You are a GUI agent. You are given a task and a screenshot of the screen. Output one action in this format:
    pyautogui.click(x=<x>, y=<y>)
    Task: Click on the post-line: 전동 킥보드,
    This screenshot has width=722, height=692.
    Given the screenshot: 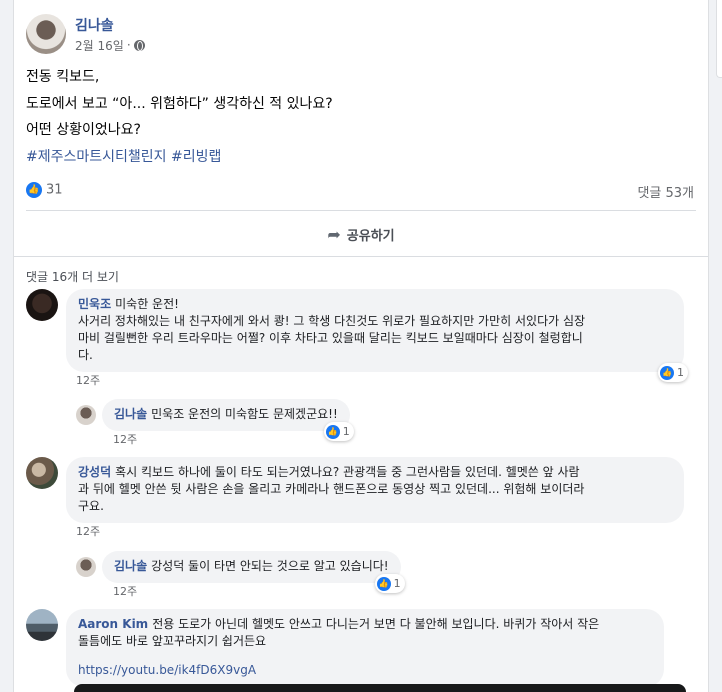 What is the action you would take?
    pyautogui.click(x=63, y=77)
    